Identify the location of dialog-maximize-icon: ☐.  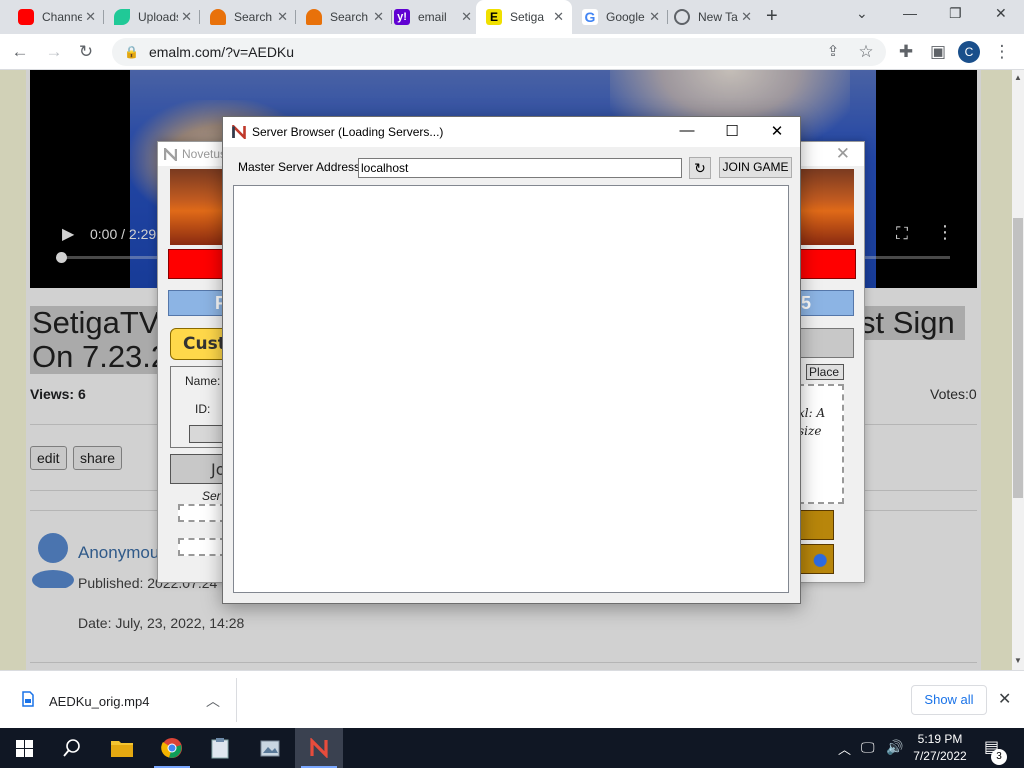
(732, 131).